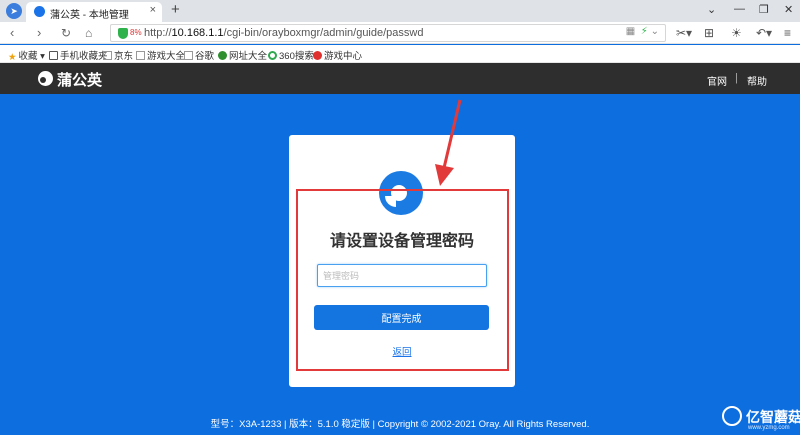 The width and height of the screenshot is (800, 435). I want to click on browser-tab-bar: ➤ 蒲公英 - 本地管理 × + ⌄ — ❐ ✕, so click(400, 11).